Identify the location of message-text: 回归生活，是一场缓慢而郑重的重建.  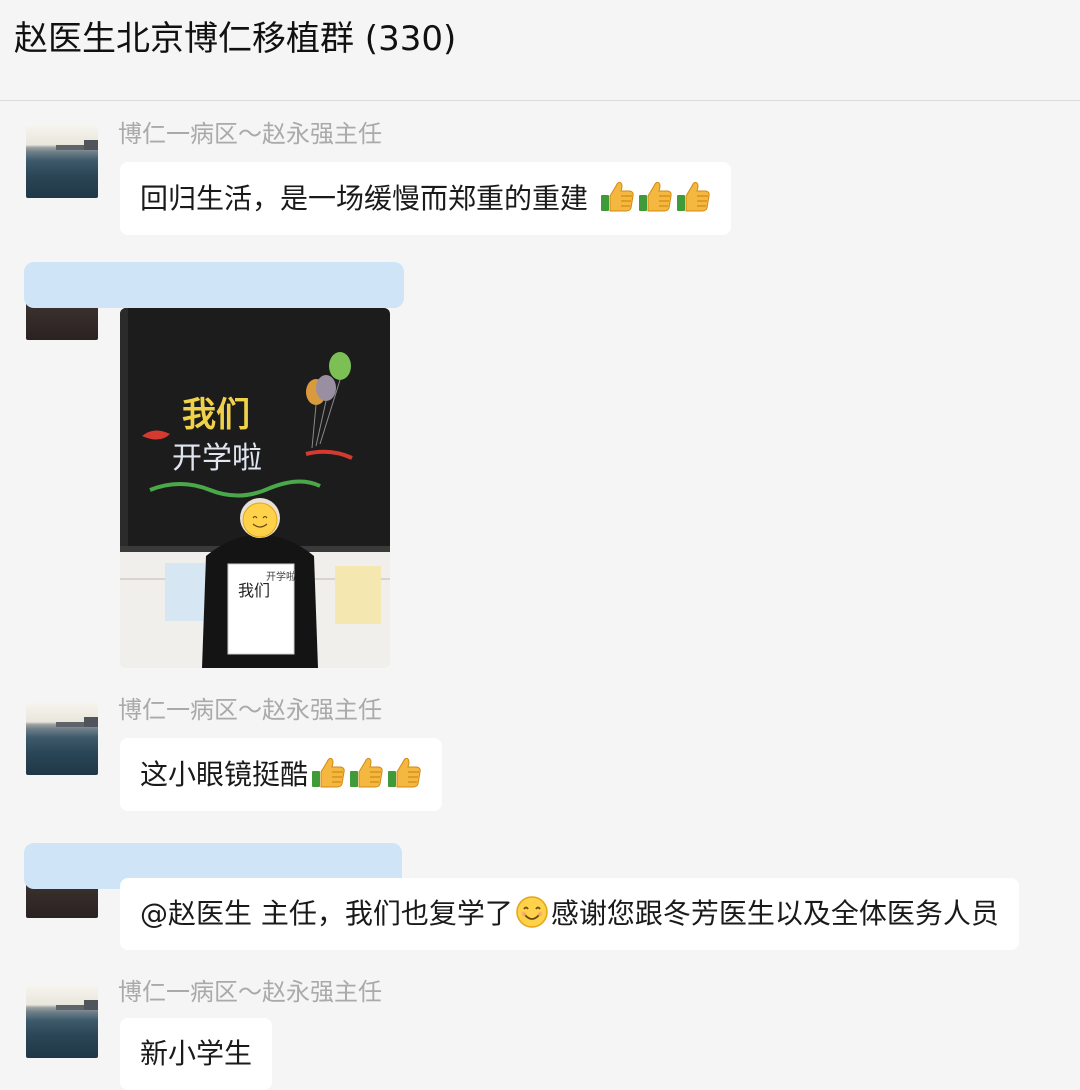
(364, 198).